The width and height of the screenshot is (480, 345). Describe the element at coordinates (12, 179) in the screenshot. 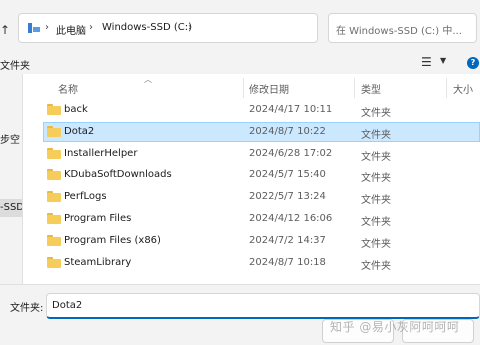

I see `navigation-pane: 步空 -SSD` at that location.